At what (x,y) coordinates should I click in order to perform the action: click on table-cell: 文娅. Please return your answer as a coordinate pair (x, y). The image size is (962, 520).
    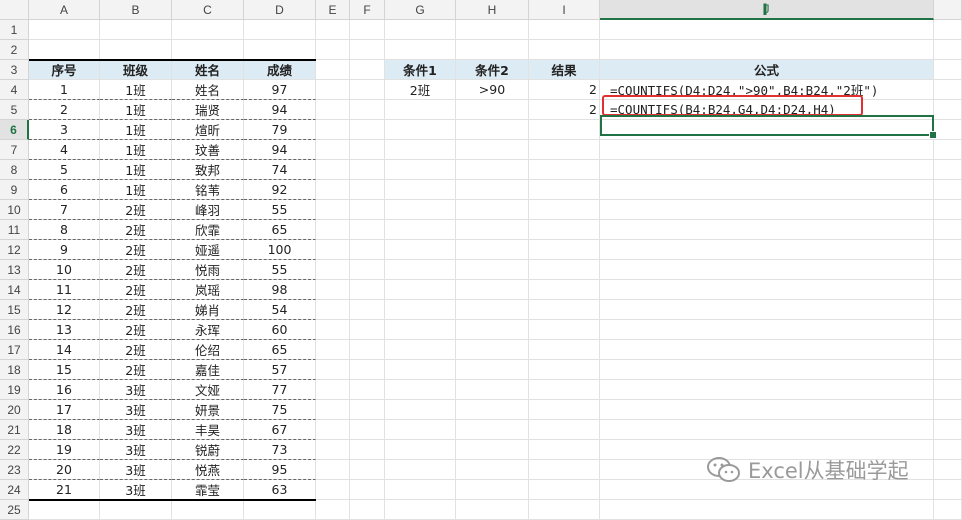
    Looking at the image, I should click on (208, 390).